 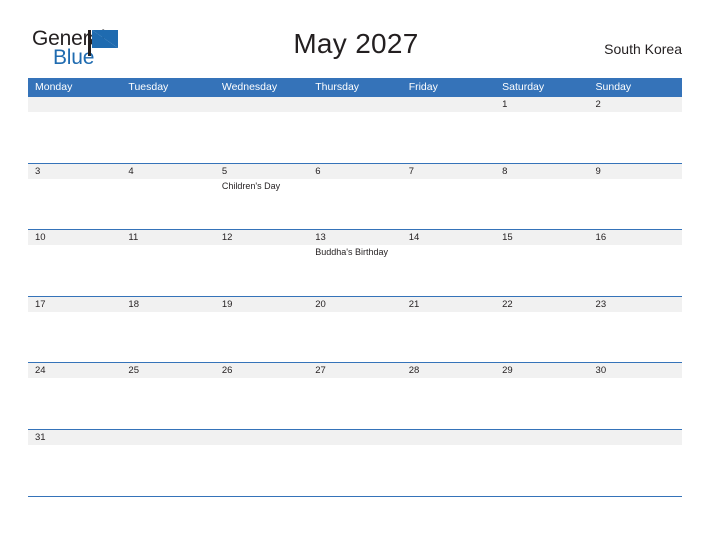 I want to click on date-band: 1 2, so click(x=355, y=104).